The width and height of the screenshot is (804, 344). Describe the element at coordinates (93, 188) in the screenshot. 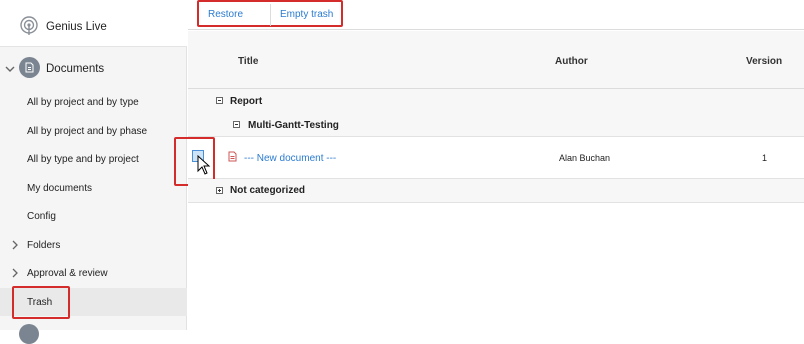

I see `sidebar-item-my-documents: My documents` at that location.